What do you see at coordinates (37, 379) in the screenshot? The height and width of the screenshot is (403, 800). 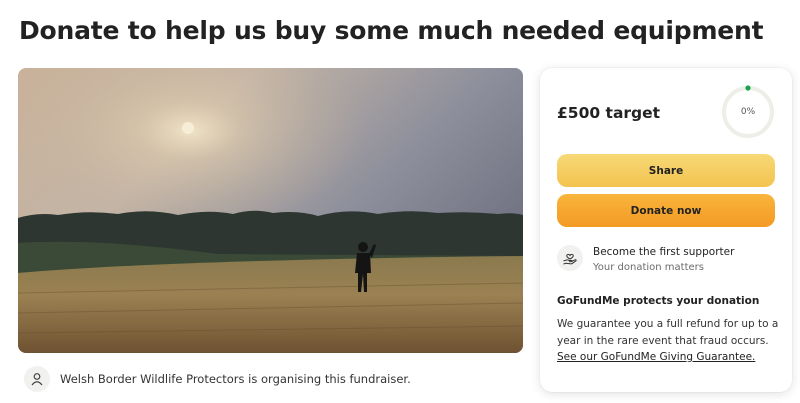 I see `person-icon` at bounding box center [37, 379].